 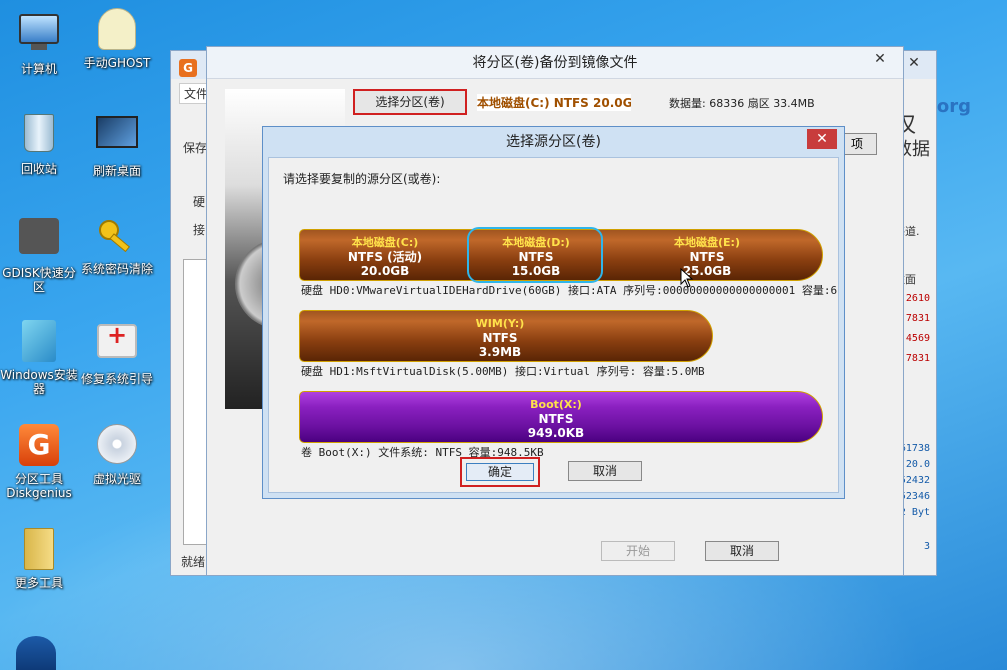 I want to click on icon-label: 系统密码清除, so click(x=116, y=269).